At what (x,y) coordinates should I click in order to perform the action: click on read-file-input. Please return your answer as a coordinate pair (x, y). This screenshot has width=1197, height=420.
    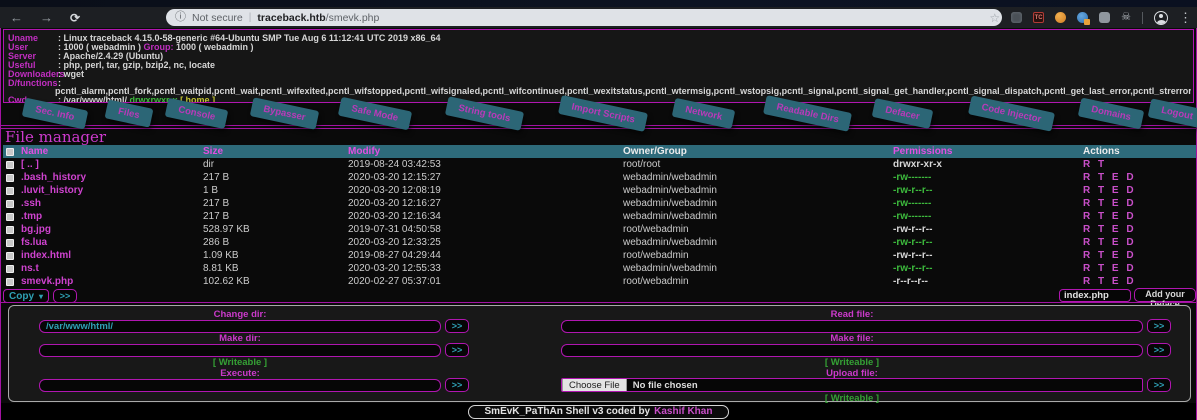
    Looking at the image, I should click on (852, 326).